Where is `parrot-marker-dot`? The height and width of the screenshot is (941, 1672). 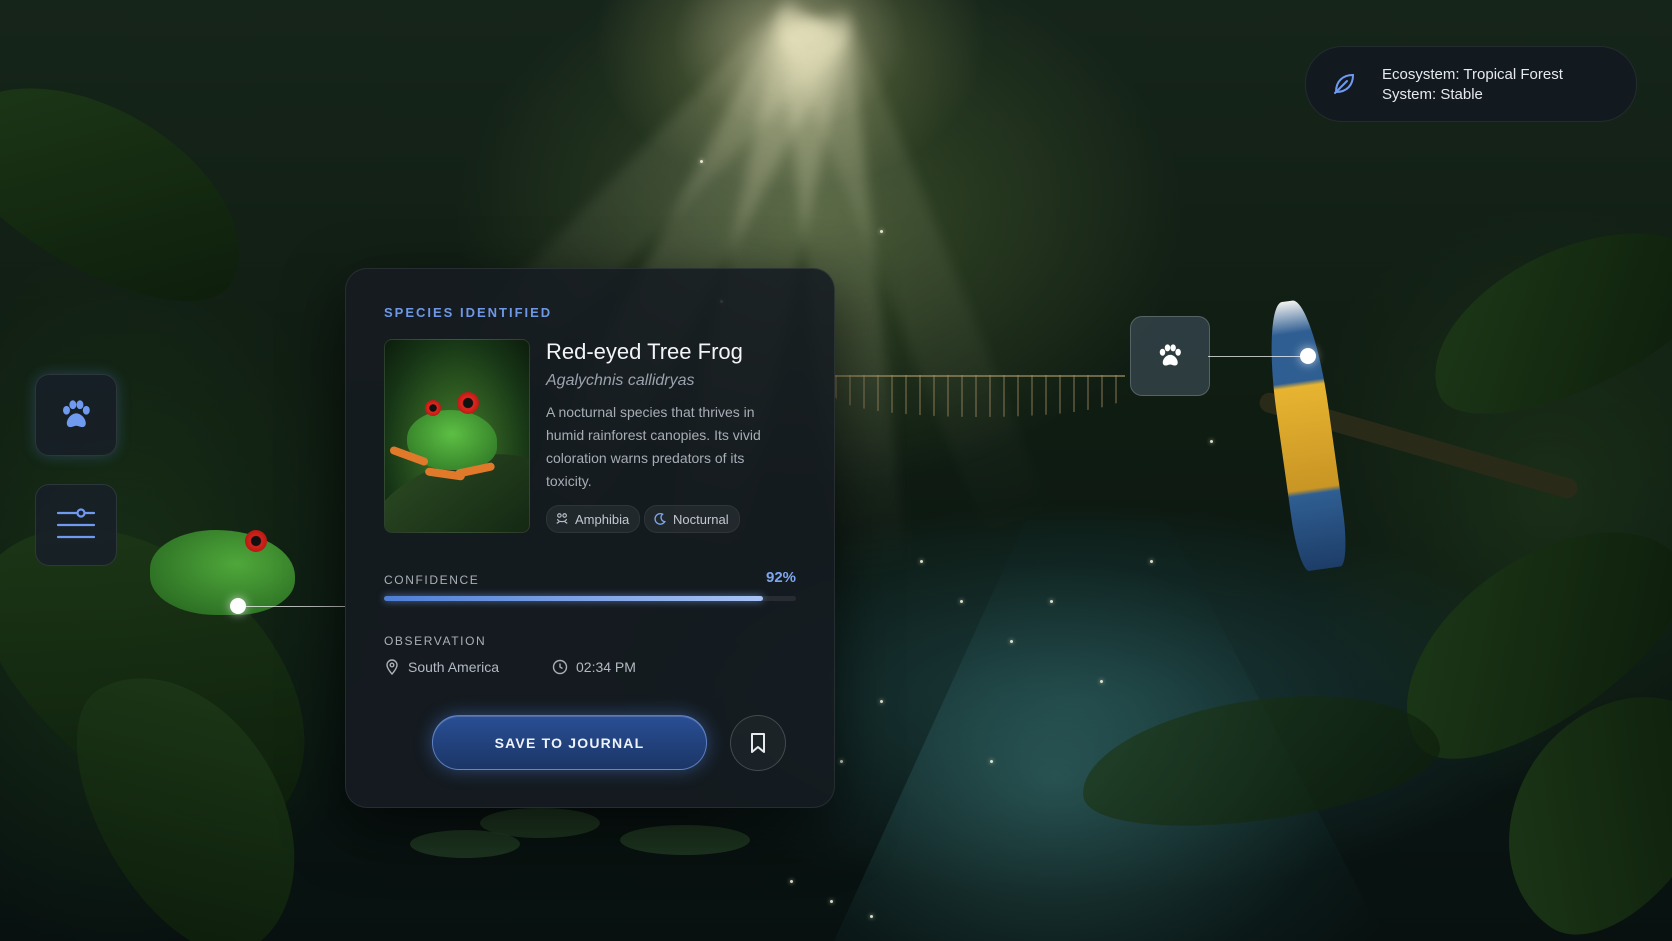
parrot-marker-dot is located at coordinates (1308, 356).